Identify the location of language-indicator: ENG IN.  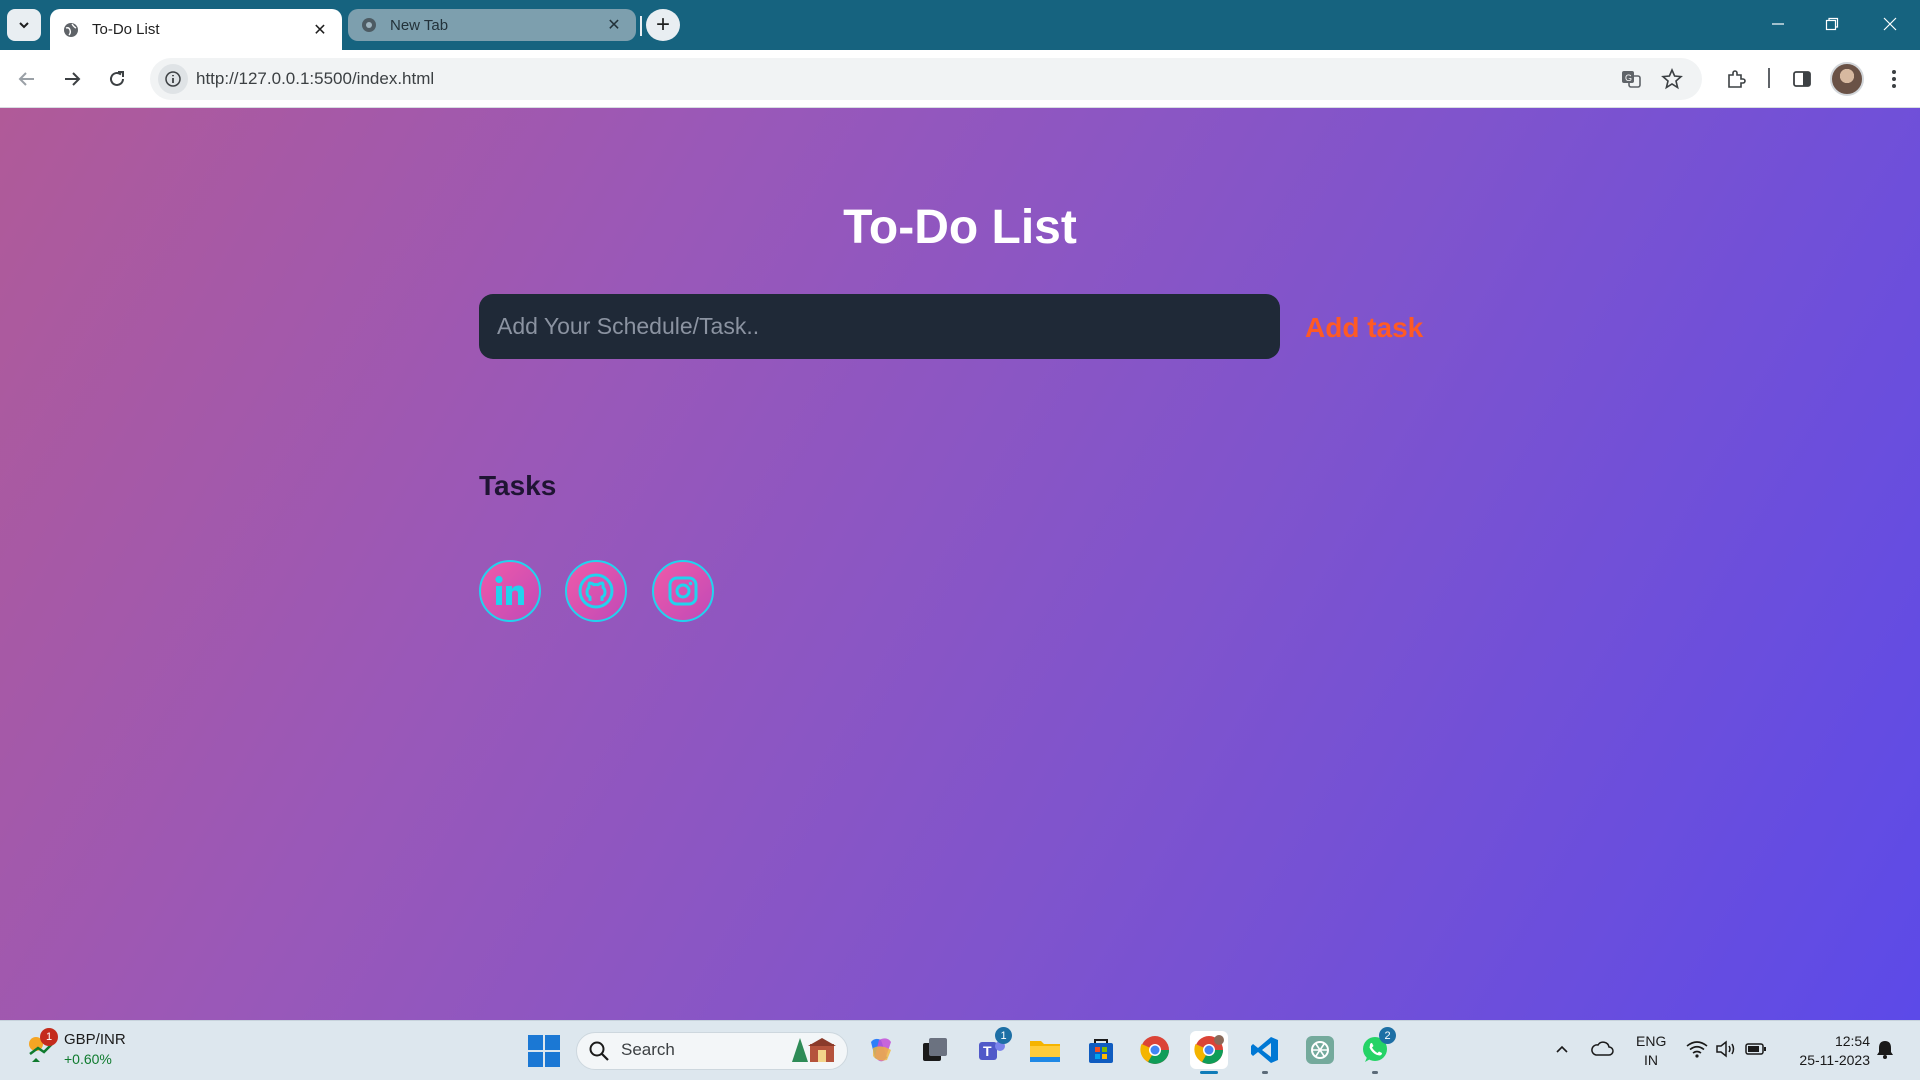
(1651, 1051).